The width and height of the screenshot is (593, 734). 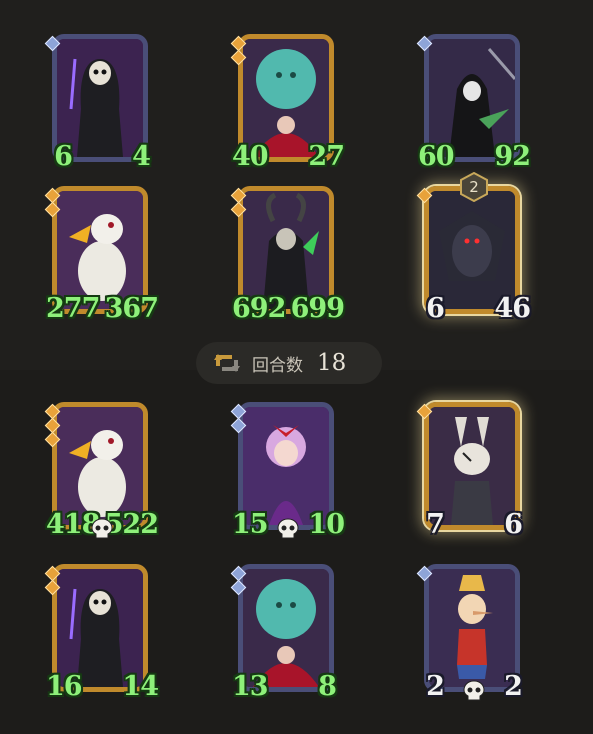 I want to click on health-value: 10, so click(x=326, y=525).